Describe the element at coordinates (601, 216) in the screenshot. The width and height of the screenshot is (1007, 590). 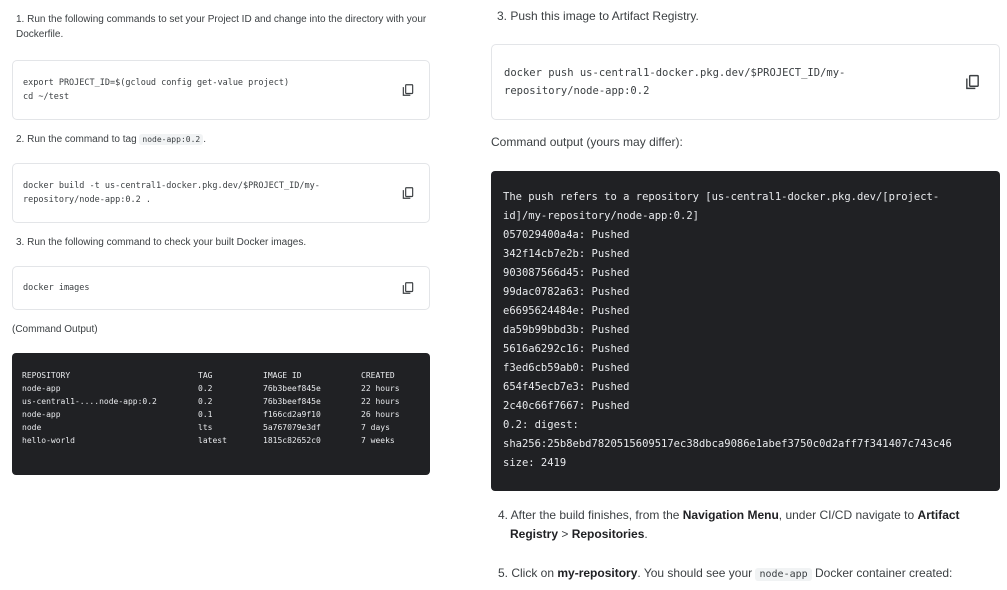
I see `output-line: id]/my-repository/node-app:0.2]` at that location.